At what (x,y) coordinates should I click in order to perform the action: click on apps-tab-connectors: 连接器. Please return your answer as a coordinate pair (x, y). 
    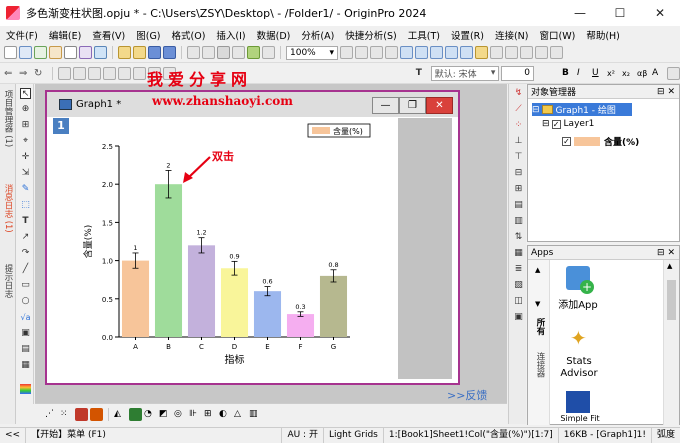
    Looking at the image, I should click on (540, 365).